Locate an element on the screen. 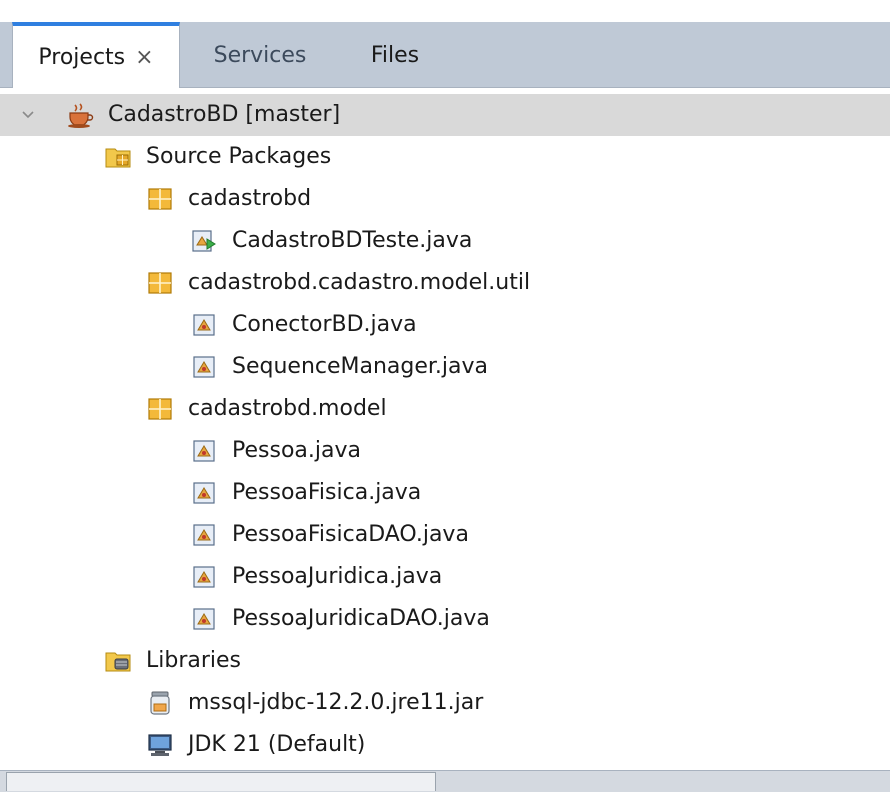  tree-row: Source Packages is located at coordinates (445, 157).